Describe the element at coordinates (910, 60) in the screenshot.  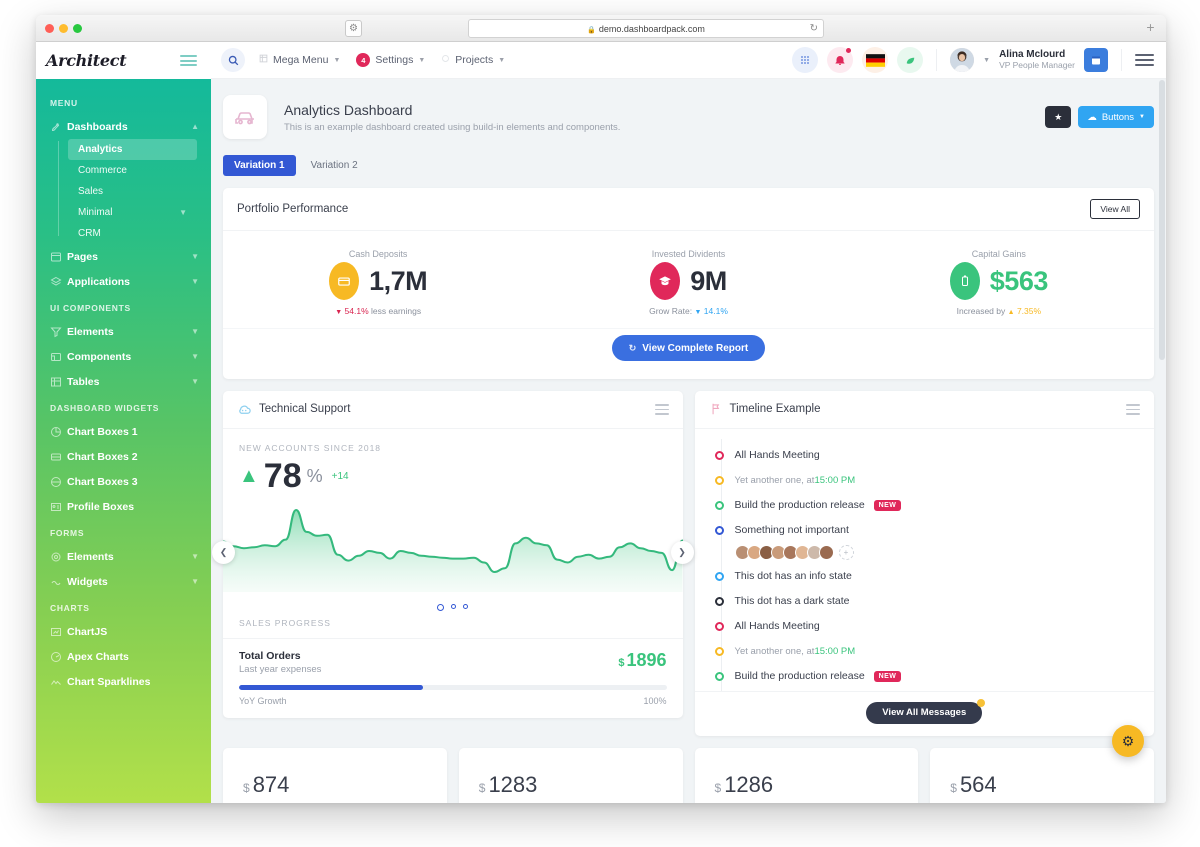
I see `leaf-icon` at that location.